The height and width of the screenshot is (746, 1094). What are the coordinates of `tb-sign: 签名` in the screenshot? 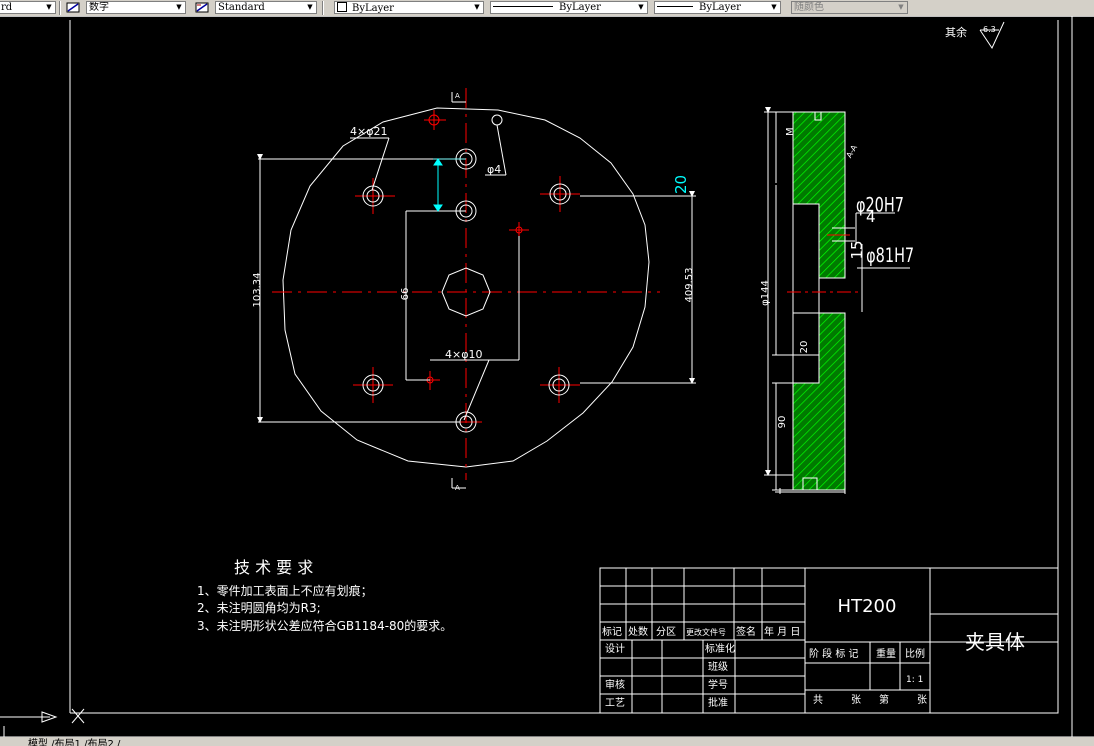 It's located at (746, 631).